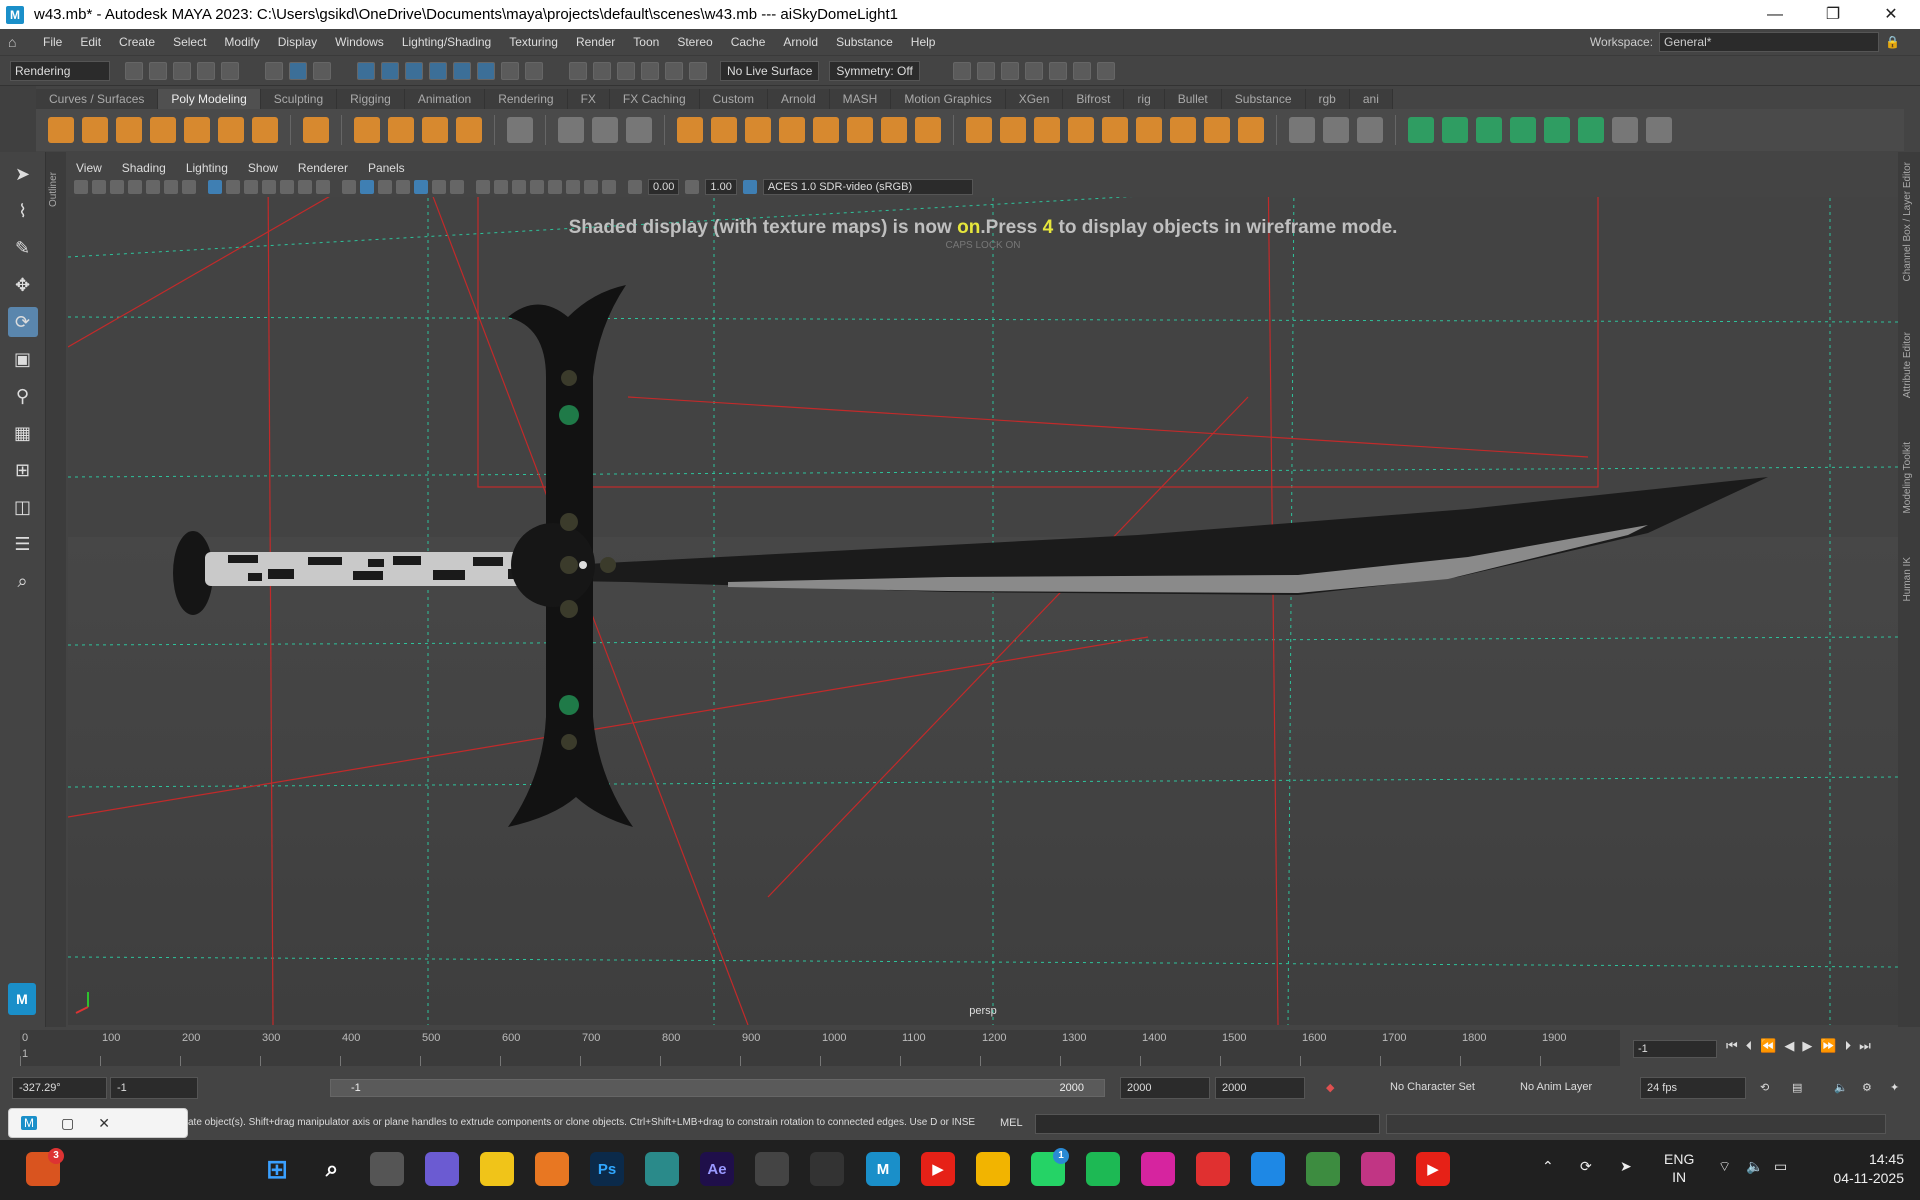 The image size is (1920, 1200). I want to click on menu-create: Create, so click(137, 42).